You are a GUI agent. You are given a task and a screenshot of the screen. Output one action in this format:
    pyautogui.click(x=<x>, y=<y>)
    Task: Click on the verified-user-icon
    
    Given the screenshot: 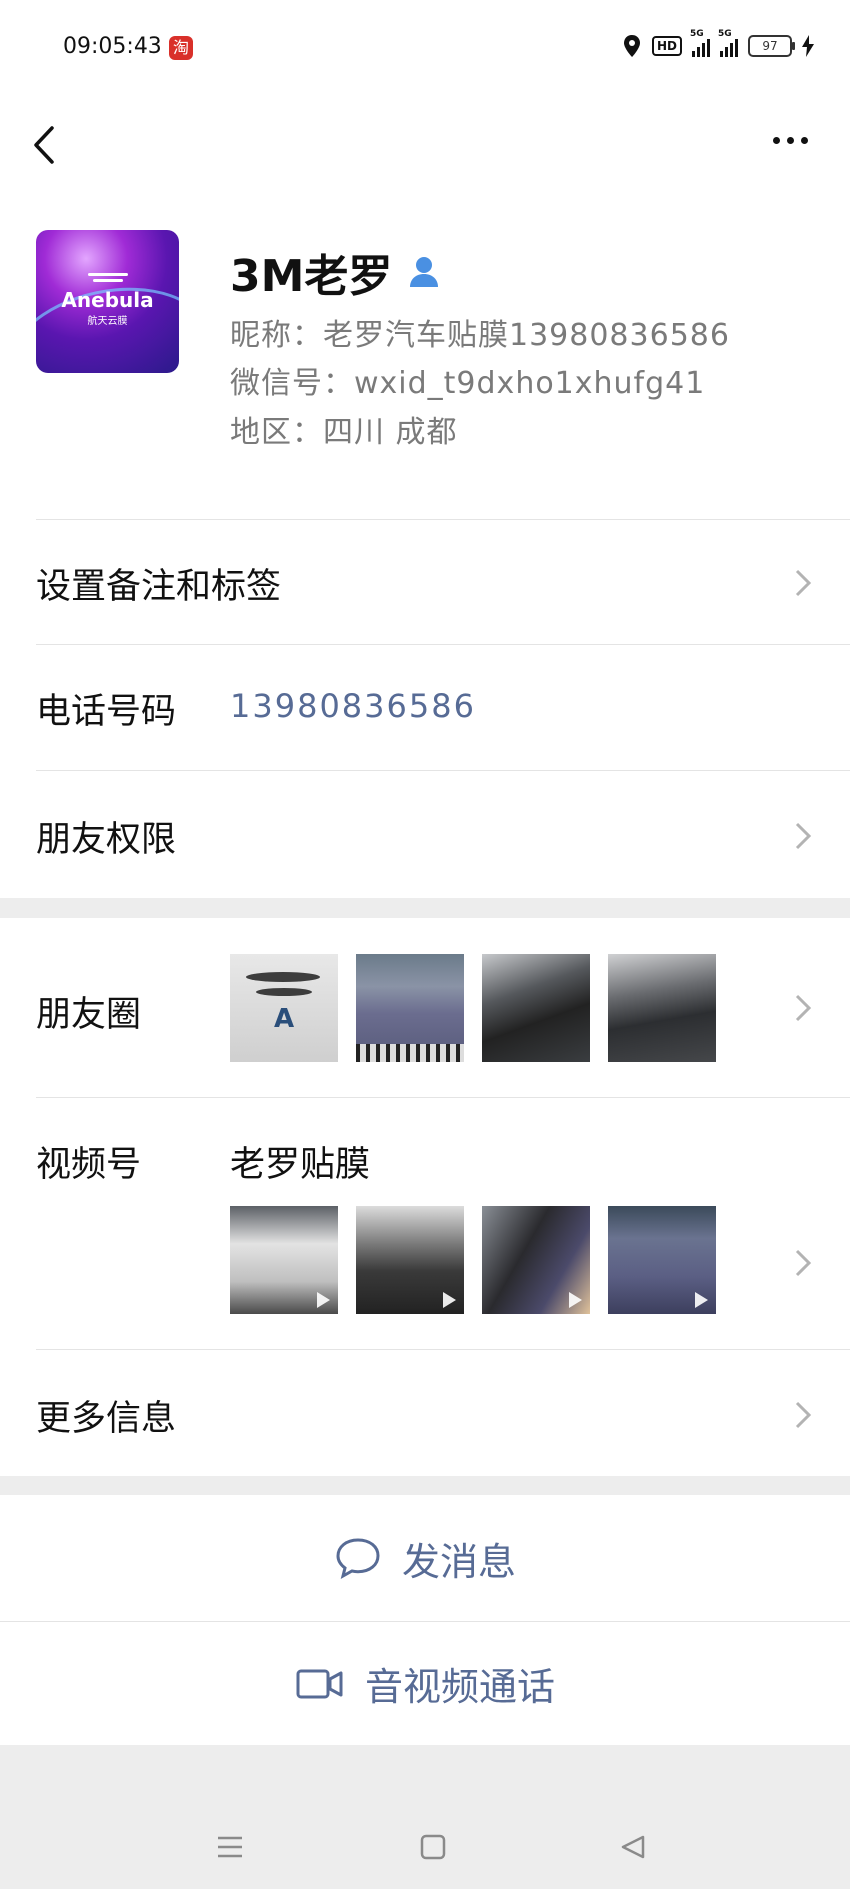 What is the action you would take?
    pyautogui.click(x=424, y=272)
    